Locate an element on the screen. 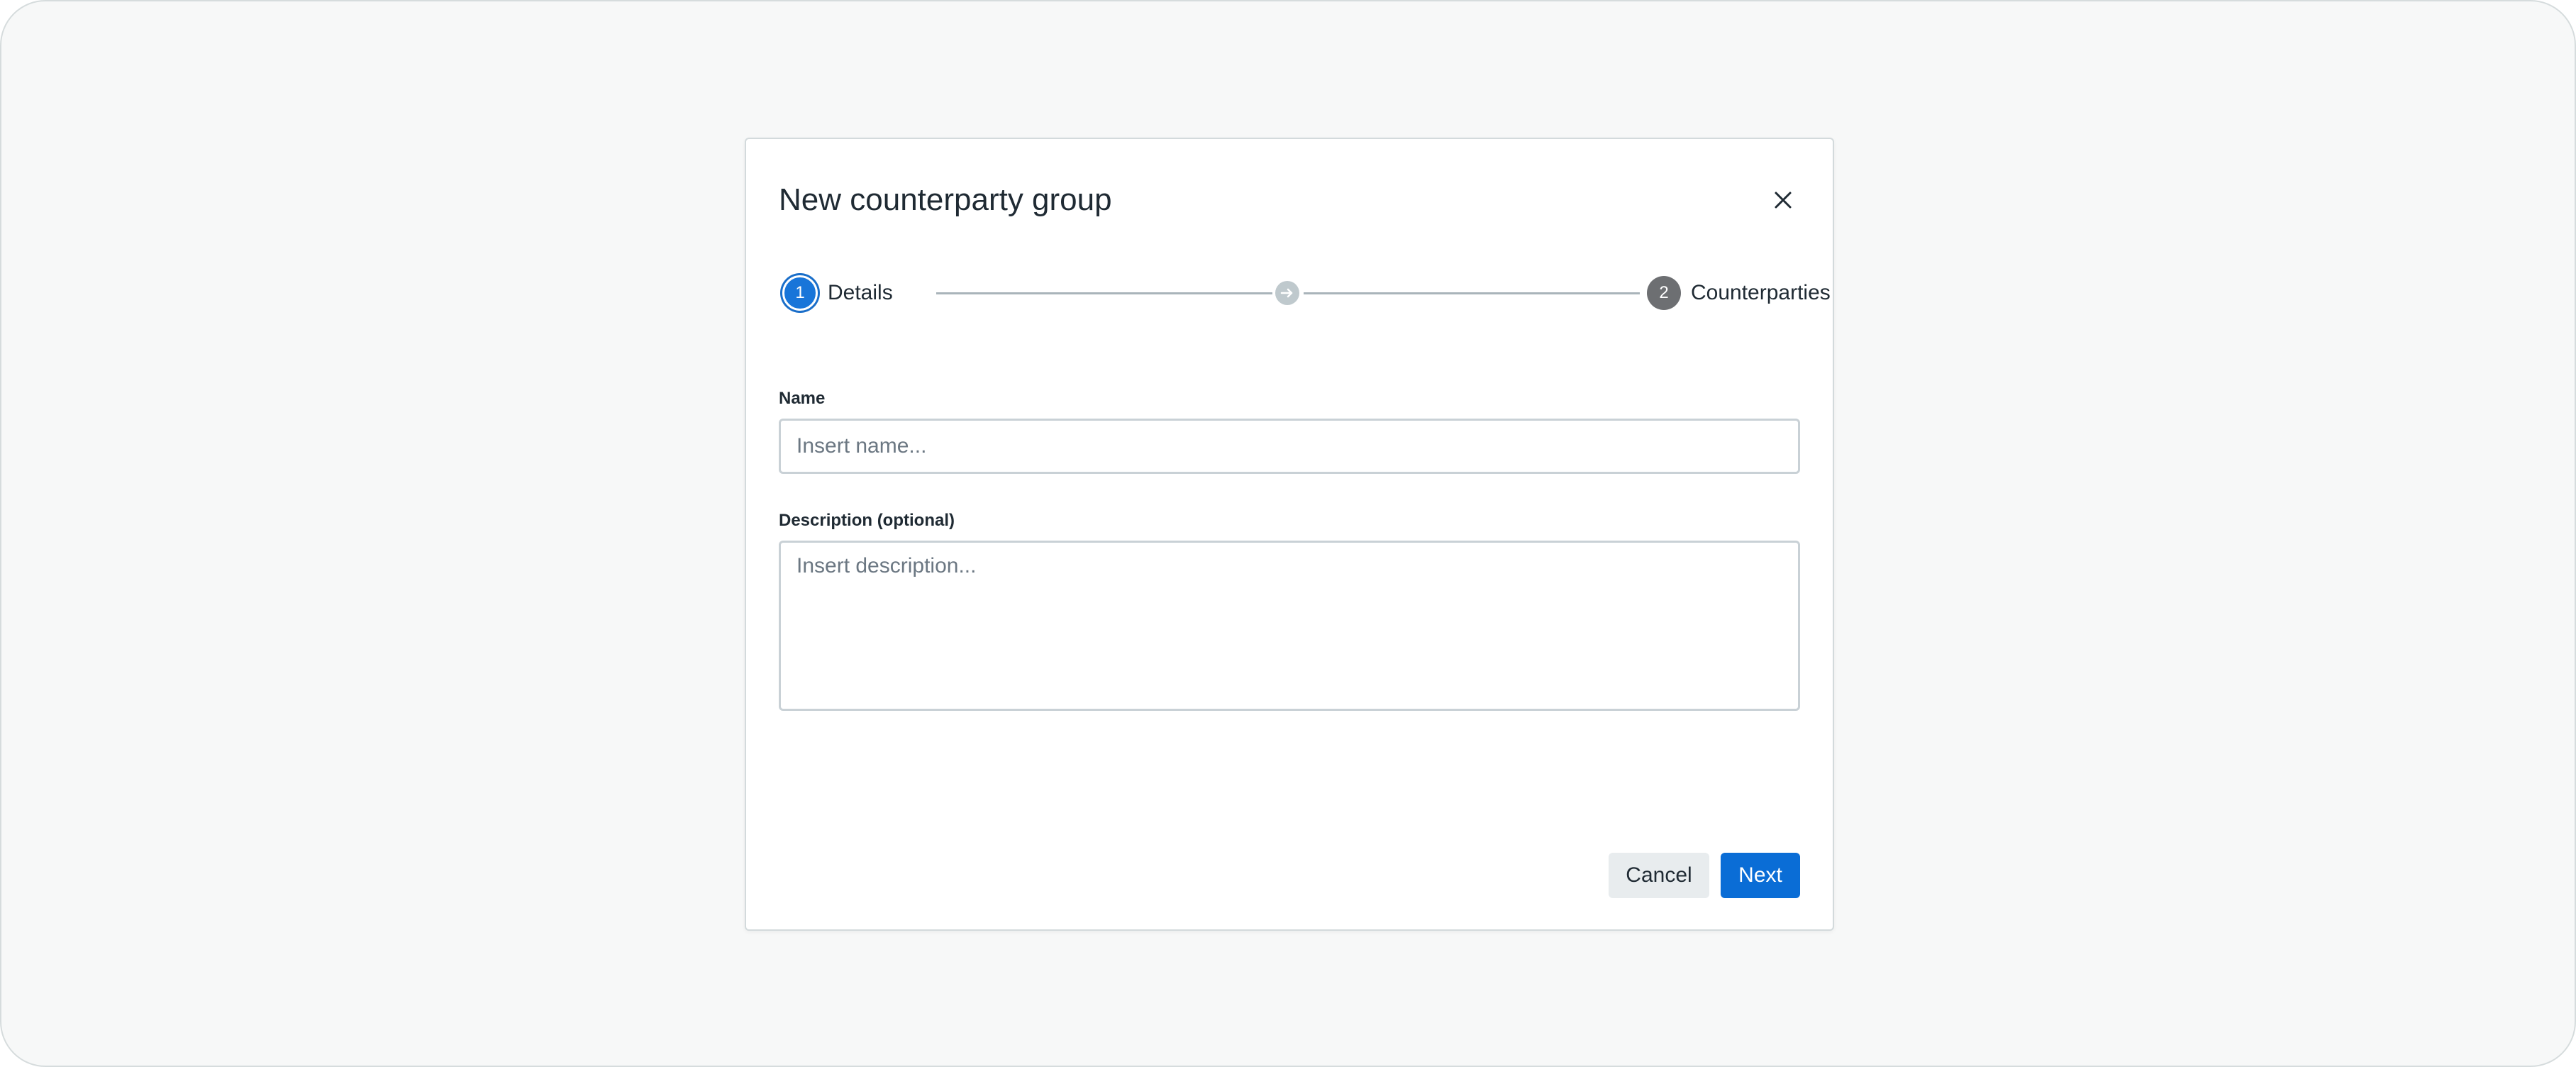 The height and width of the screenshot is (1067, 2576). arrow-right-icon is located at coordinates (1287, 293).